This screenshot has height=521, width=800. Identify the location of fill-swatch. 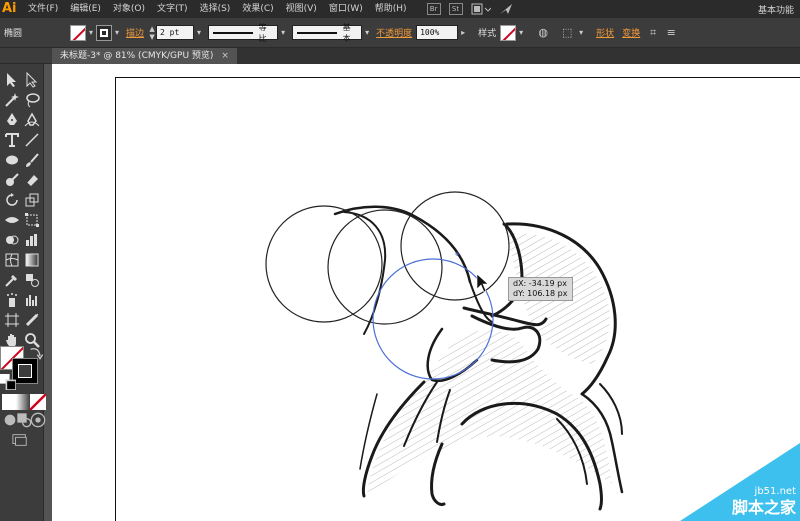
(78, 32).